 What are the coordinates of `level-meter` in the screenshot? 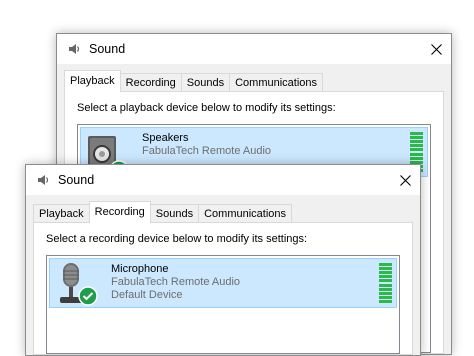 It's located at (385, 283).